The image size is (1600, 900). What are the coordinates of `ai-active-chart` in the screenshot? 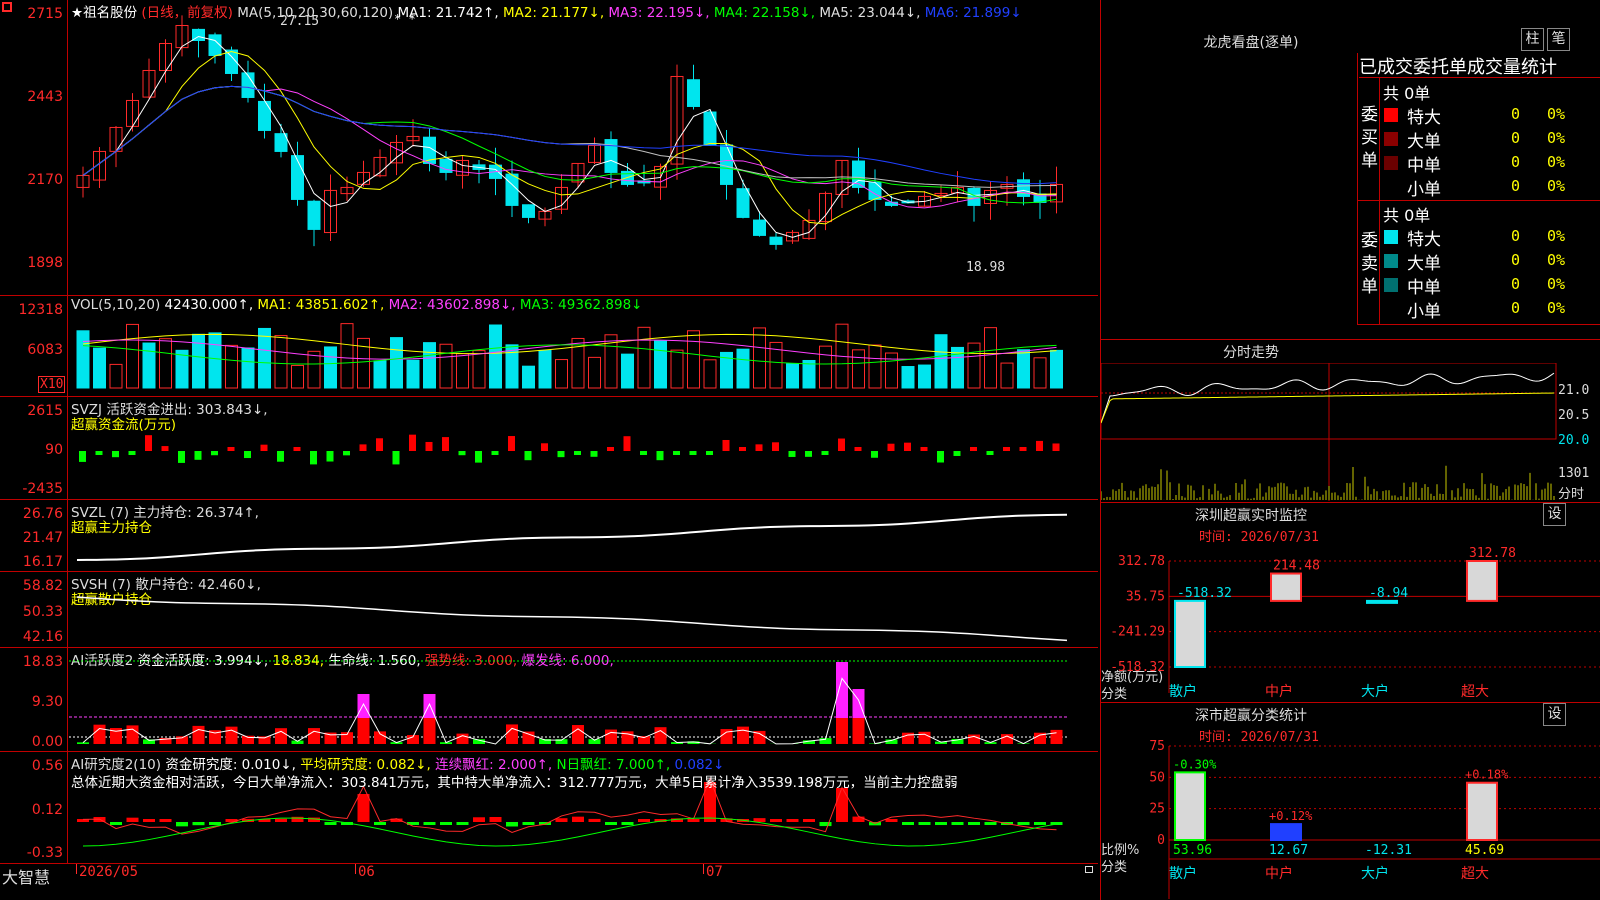 It's located at (583, 699).